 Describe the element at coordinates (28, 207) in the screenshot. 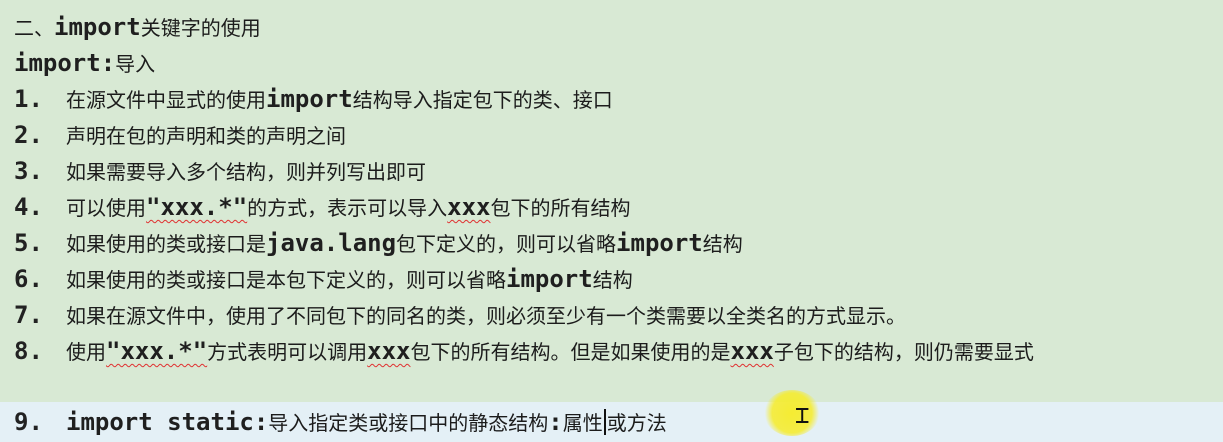

I see `item-number: 4.` at that location.